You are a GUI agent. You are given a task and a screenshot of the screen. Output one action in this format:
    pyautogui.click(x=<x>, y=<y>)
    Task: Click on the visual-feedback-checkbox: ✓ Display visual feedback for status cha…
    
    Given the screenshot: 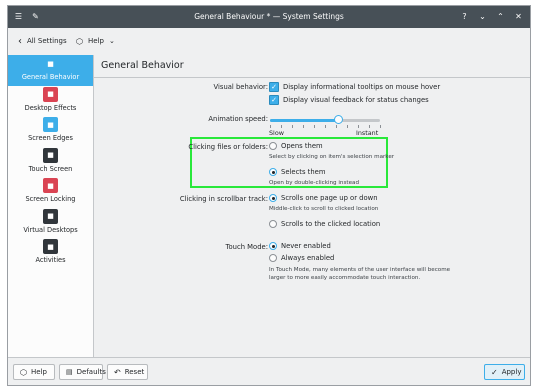 What is the action you would take?
    pyautogui.click(x=349, y=100)
    